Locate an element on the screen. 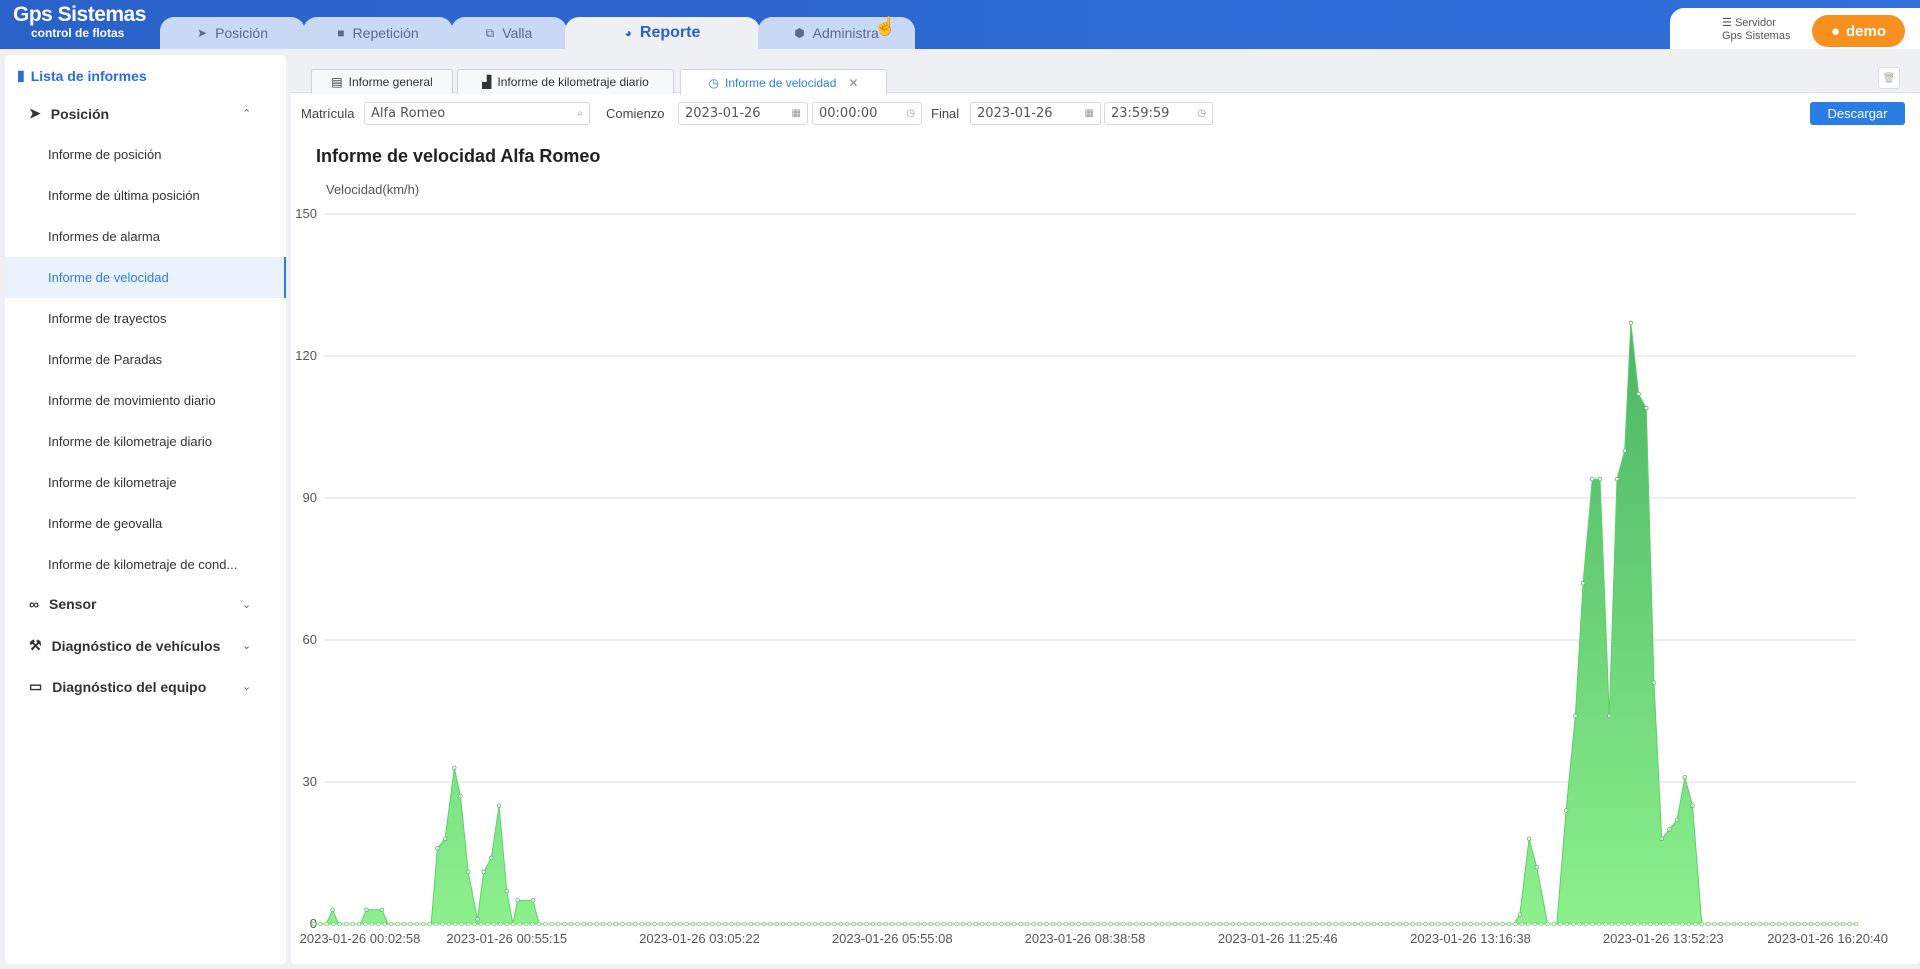  send-icon: ➤ is located at coordinates (202, 33).